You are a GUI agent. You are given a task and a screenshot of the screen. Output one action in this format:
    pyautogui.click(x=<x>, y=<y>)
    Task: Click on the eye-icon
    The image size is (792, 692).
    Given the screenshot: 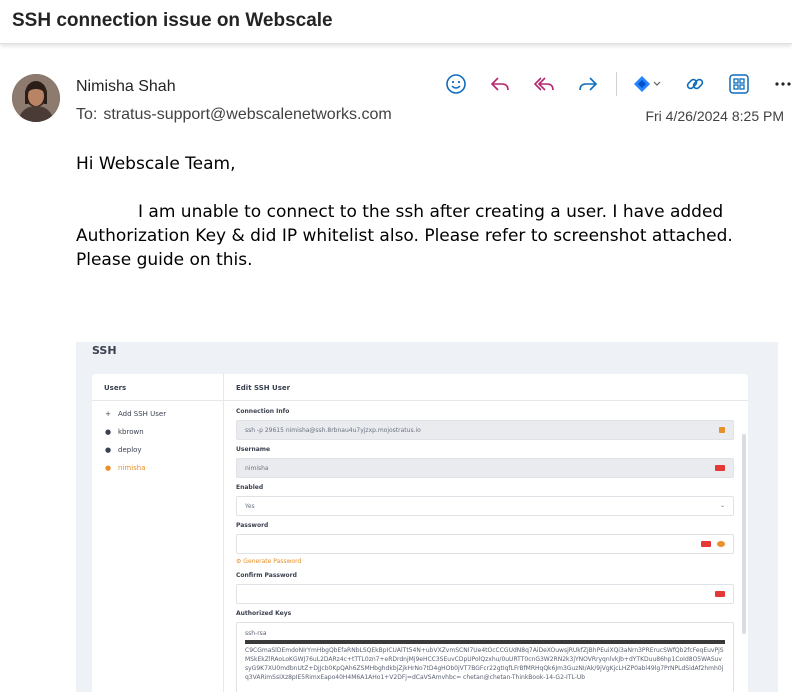 What is the action you would take?
    pyautogui.click(x=721, y=544)
    